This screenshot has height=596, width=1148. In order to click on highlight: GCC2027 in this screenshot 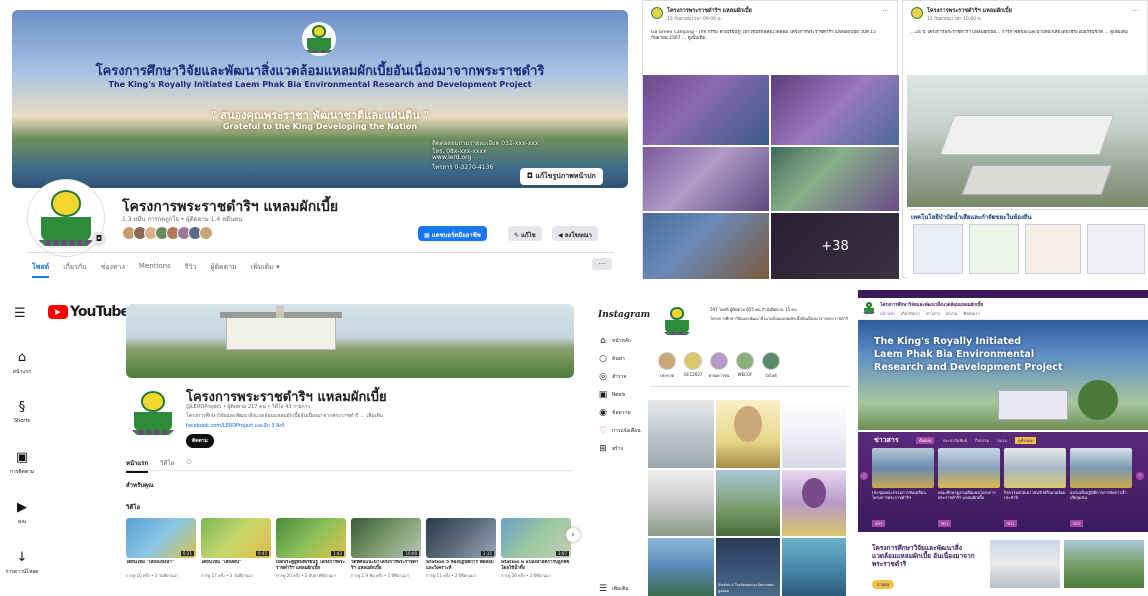, I will do `click(693, 364)`.